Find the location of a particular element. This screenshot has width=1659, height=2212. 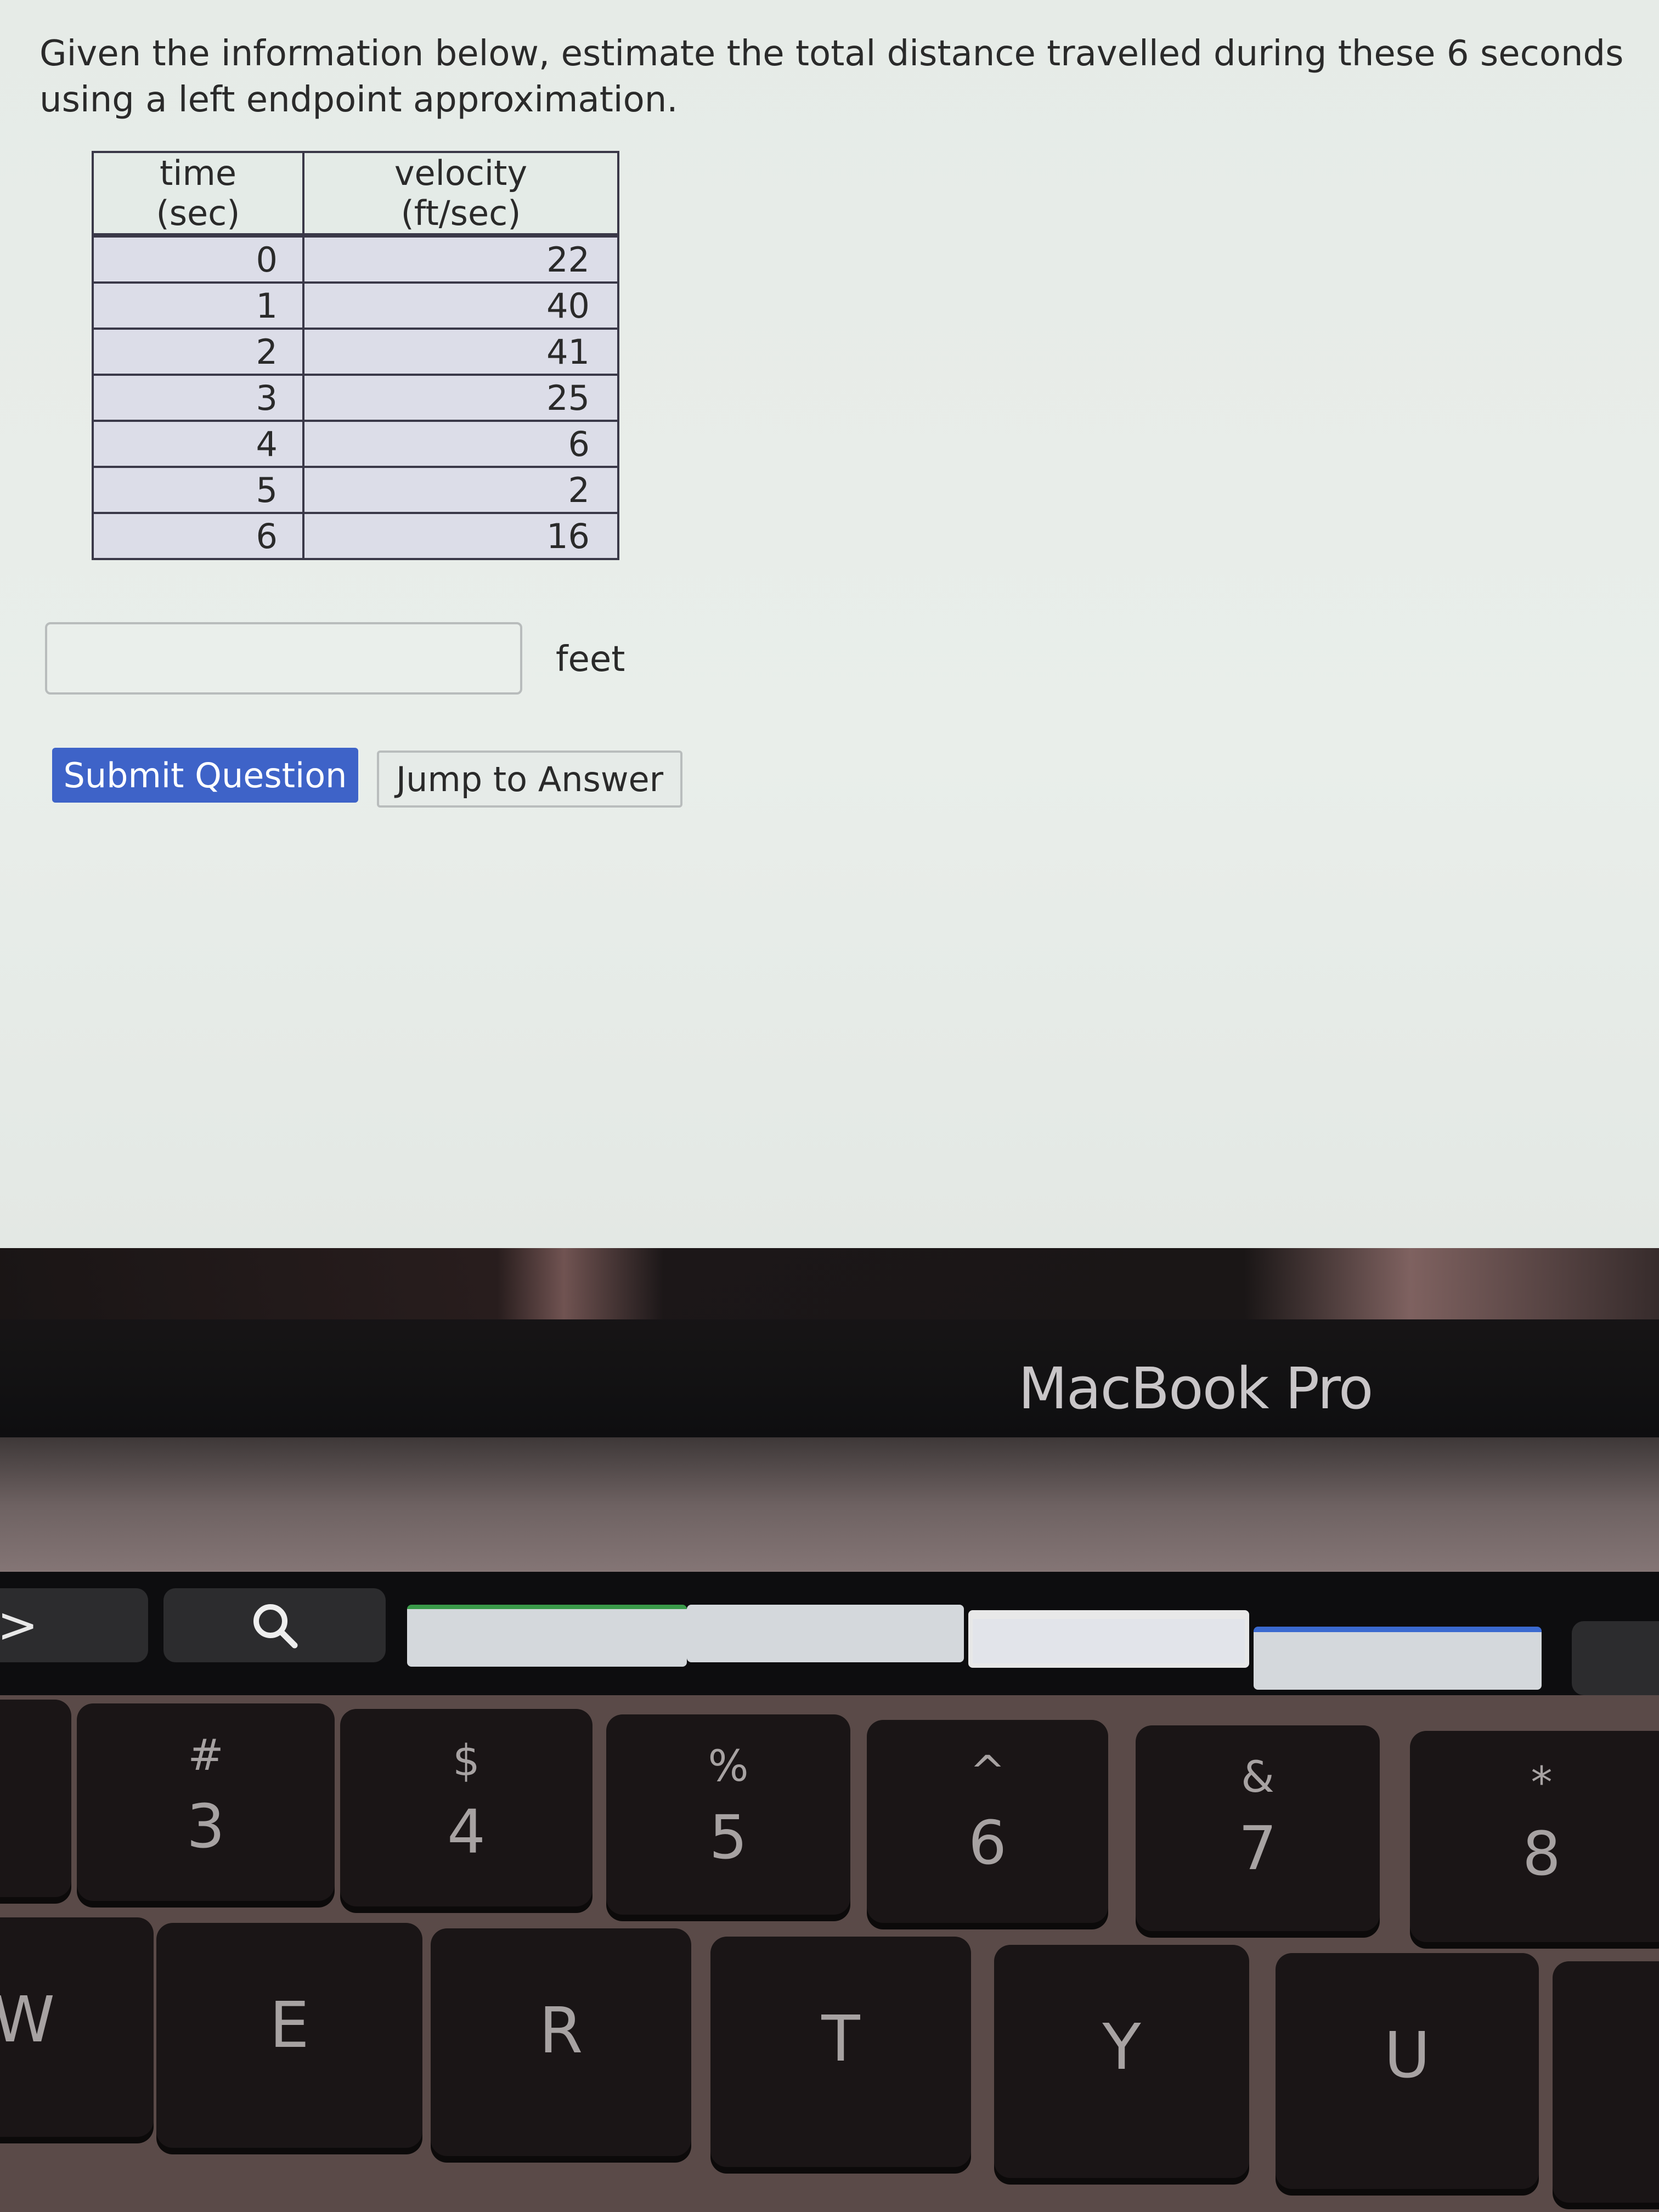

brand-logo-text: MacBook Pro is located at coordinates (1196, 1389).